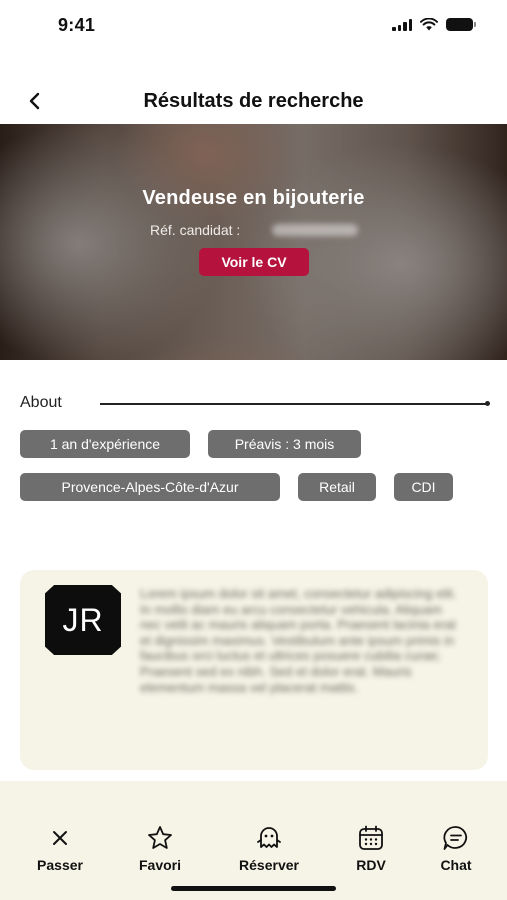 This screenshot has height=900, width=507. Describe the element at coordinates (461, 24) in the screenshot. I see `battery-icon` at that location.